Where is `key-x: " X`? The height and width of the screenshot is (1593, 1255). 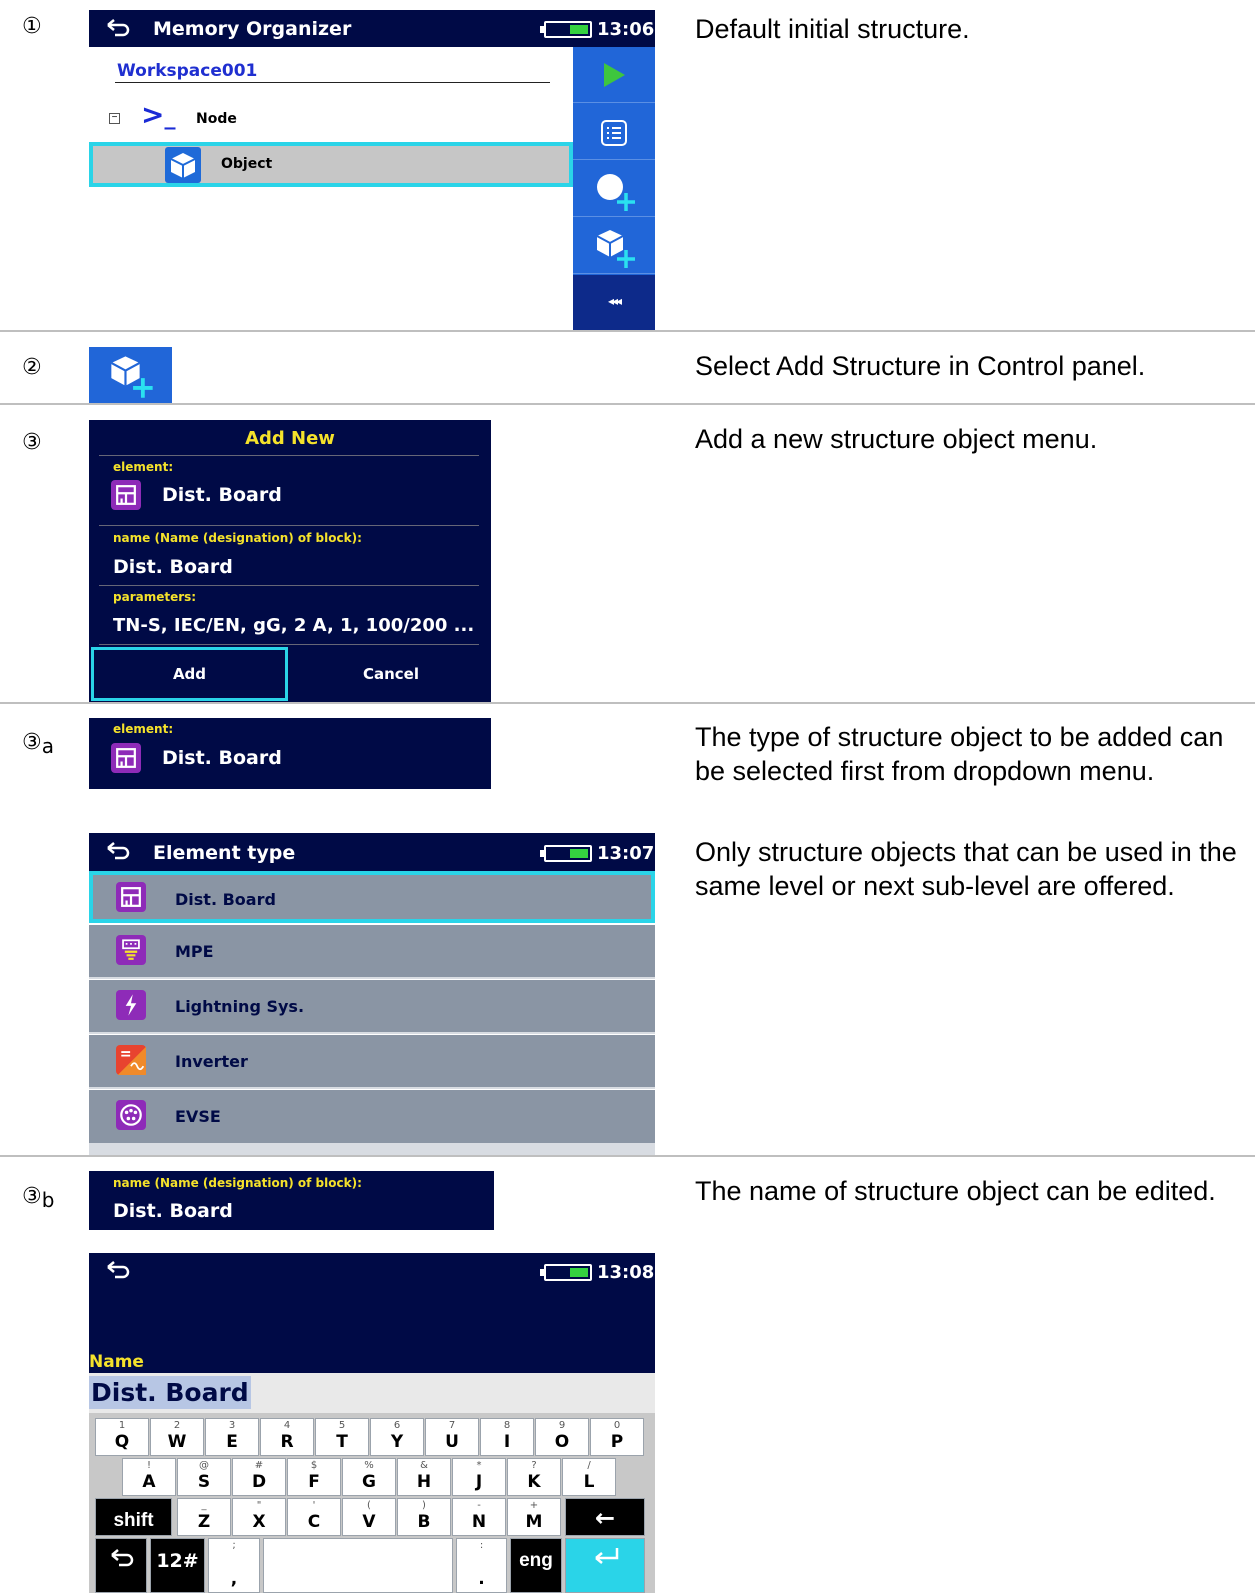 key-x: " X is located at coordinates (259, 1517).